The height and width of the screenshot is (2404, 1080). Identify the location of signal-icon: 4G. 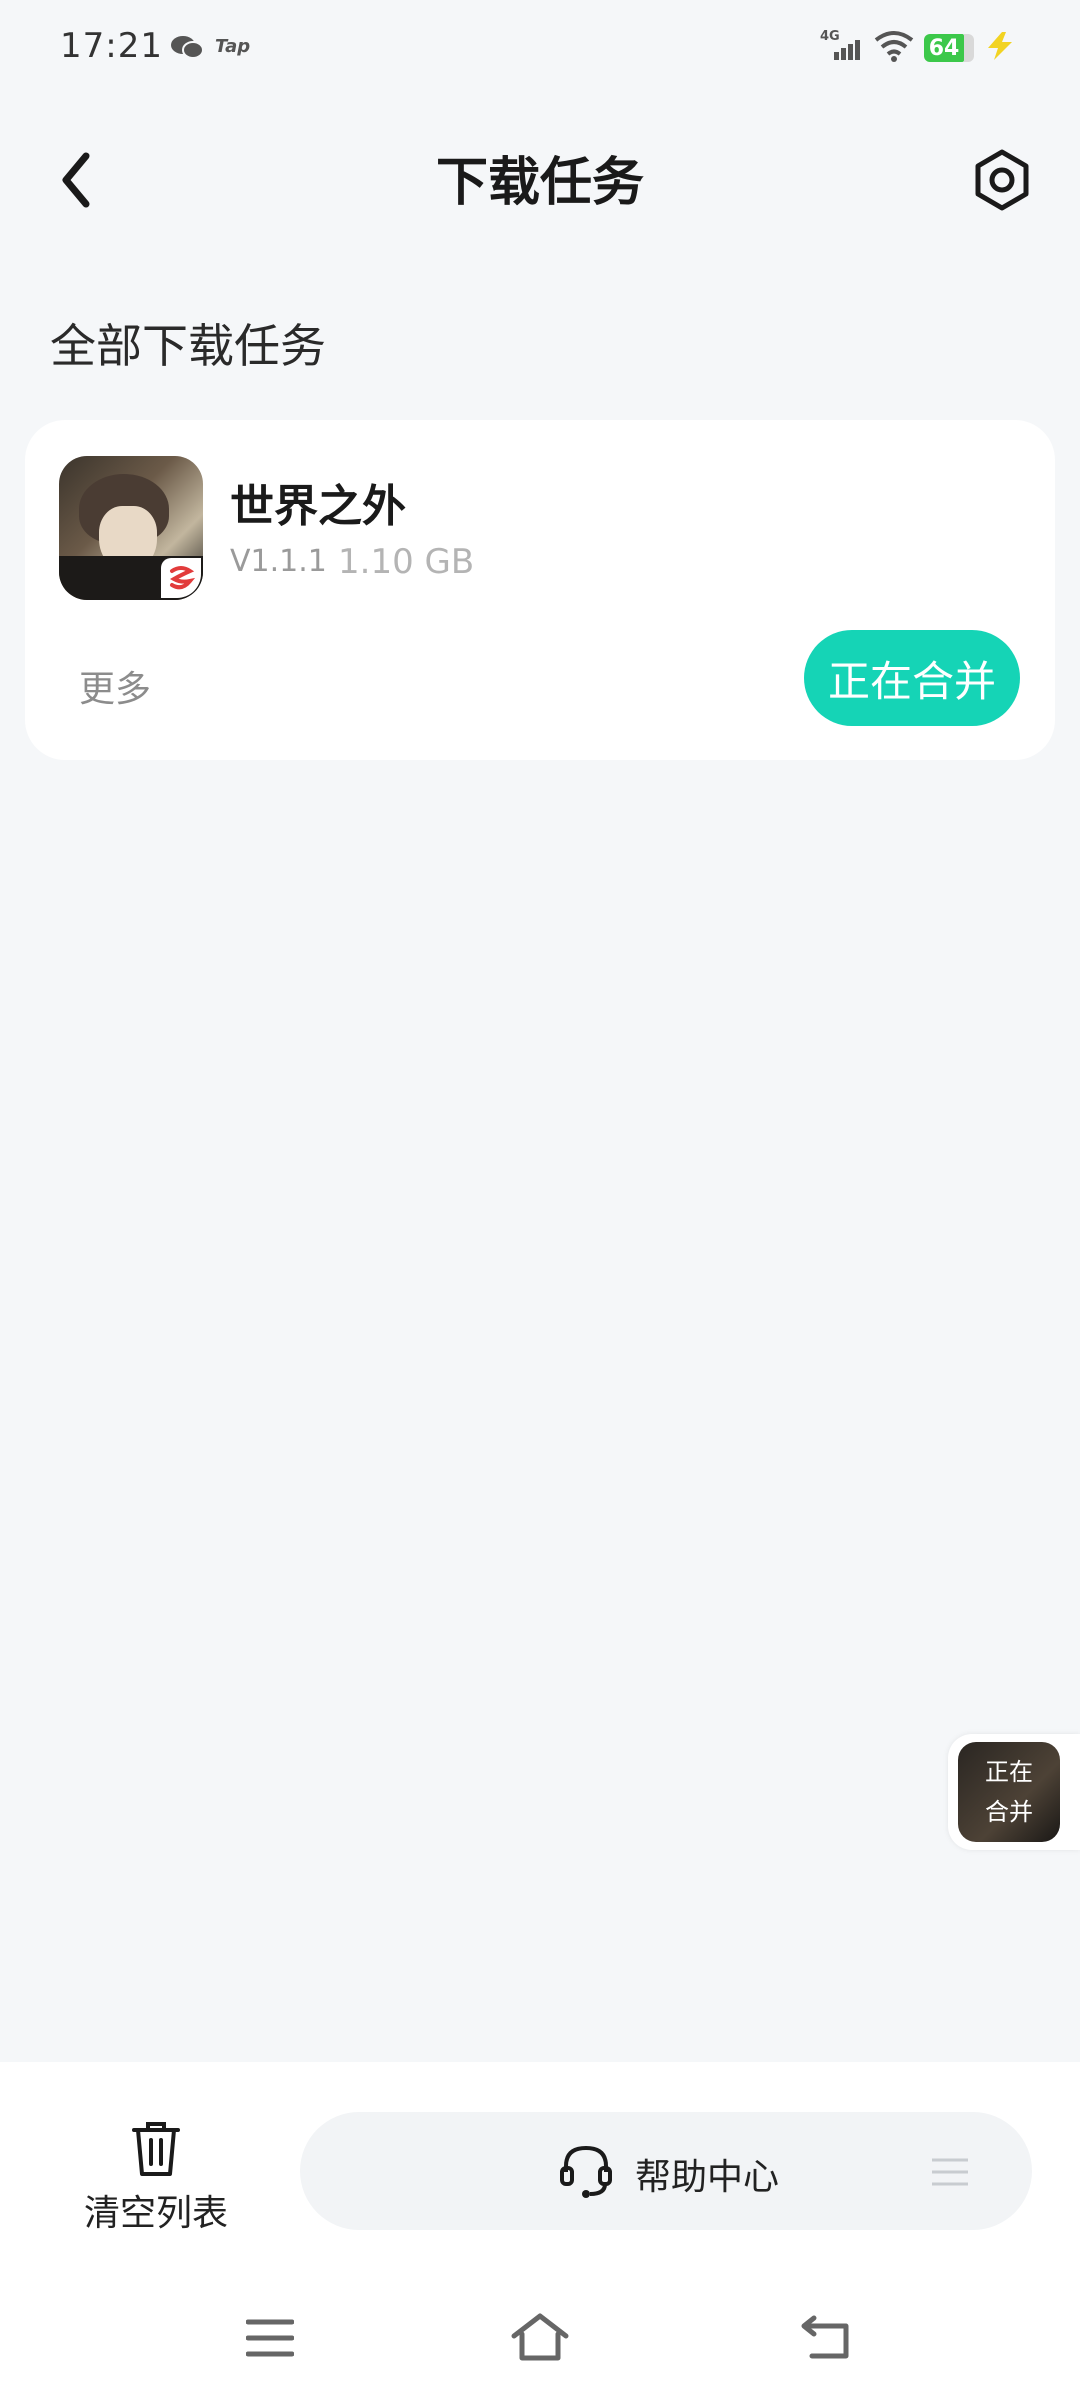
(842, 45).